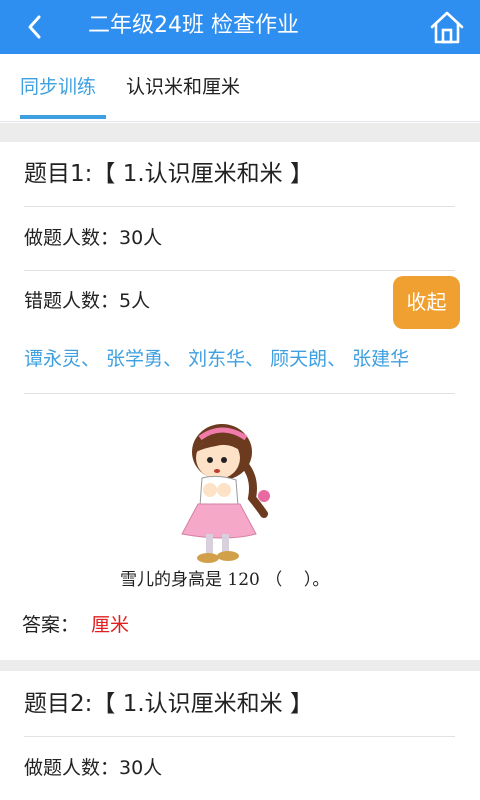  What do you see at coordinates (216, 359) in the screenshot?
I see `wrong-students-list: 谭永灵、 张学勇、 刘东华、 顾天朗、 张建华` at bounding box center [216, 359].